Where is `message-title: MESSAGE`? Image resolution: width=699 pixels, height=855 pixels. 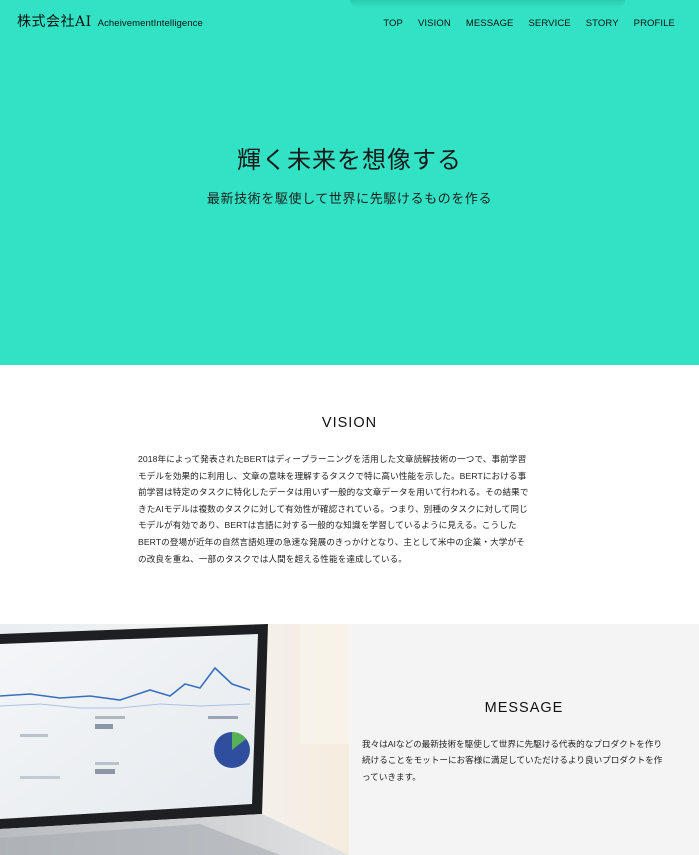
message-title: MESSAGE is located at coordinates (524, 708).